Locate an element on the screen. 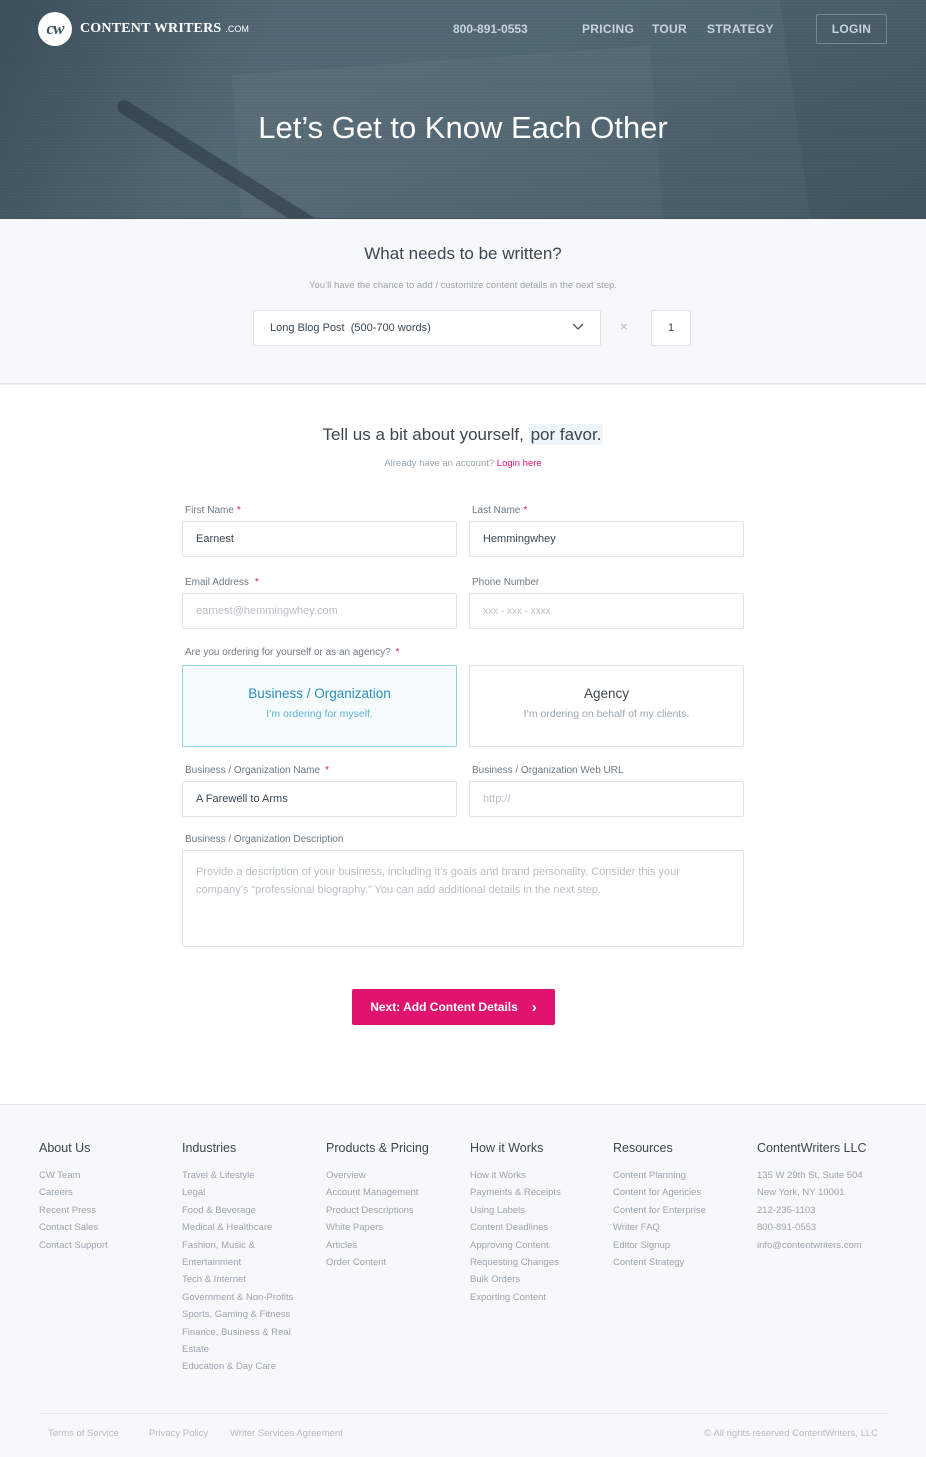  footer-link: Overview is located at coordinates (377, 1175).